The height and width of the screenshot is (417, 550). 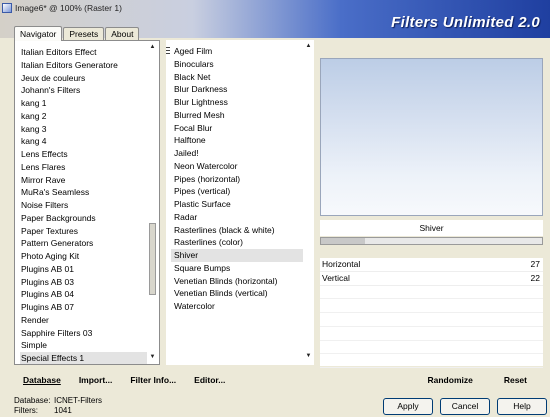 I want to click on cancel-button: Cancel, so click(x=465, y=406).